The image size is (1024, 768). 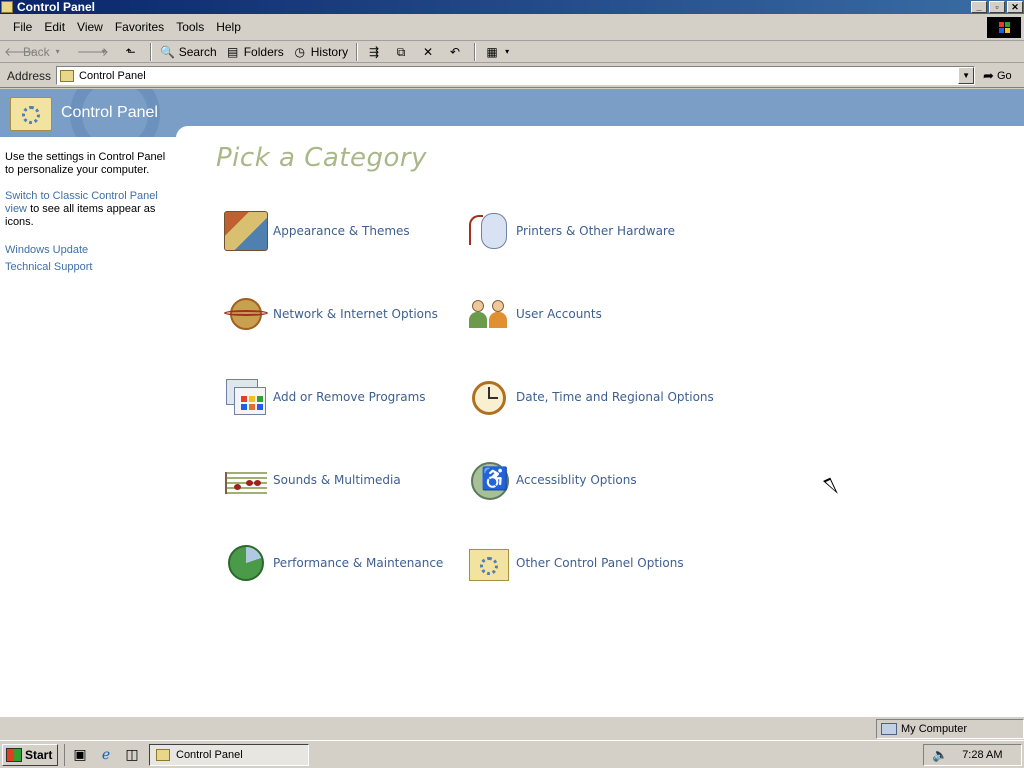 What do you see at coordinates (982, 755) in the screenshot?
I see `clock: 7:28 AM` at bounding box center [982, 755].